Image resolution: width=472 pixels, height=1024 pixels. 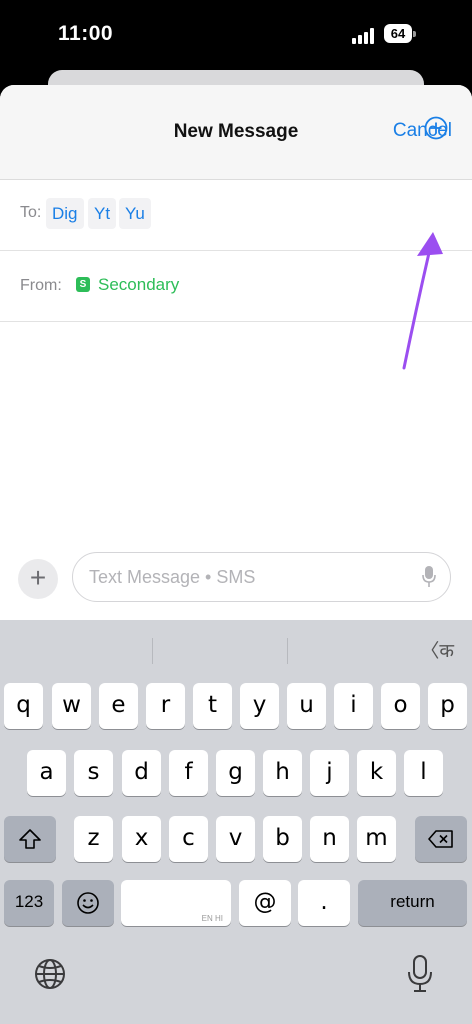 What do you see at coordinates (353, 706) in the screenshot?
I see `key-i: i` at bounding box center [353, 706].